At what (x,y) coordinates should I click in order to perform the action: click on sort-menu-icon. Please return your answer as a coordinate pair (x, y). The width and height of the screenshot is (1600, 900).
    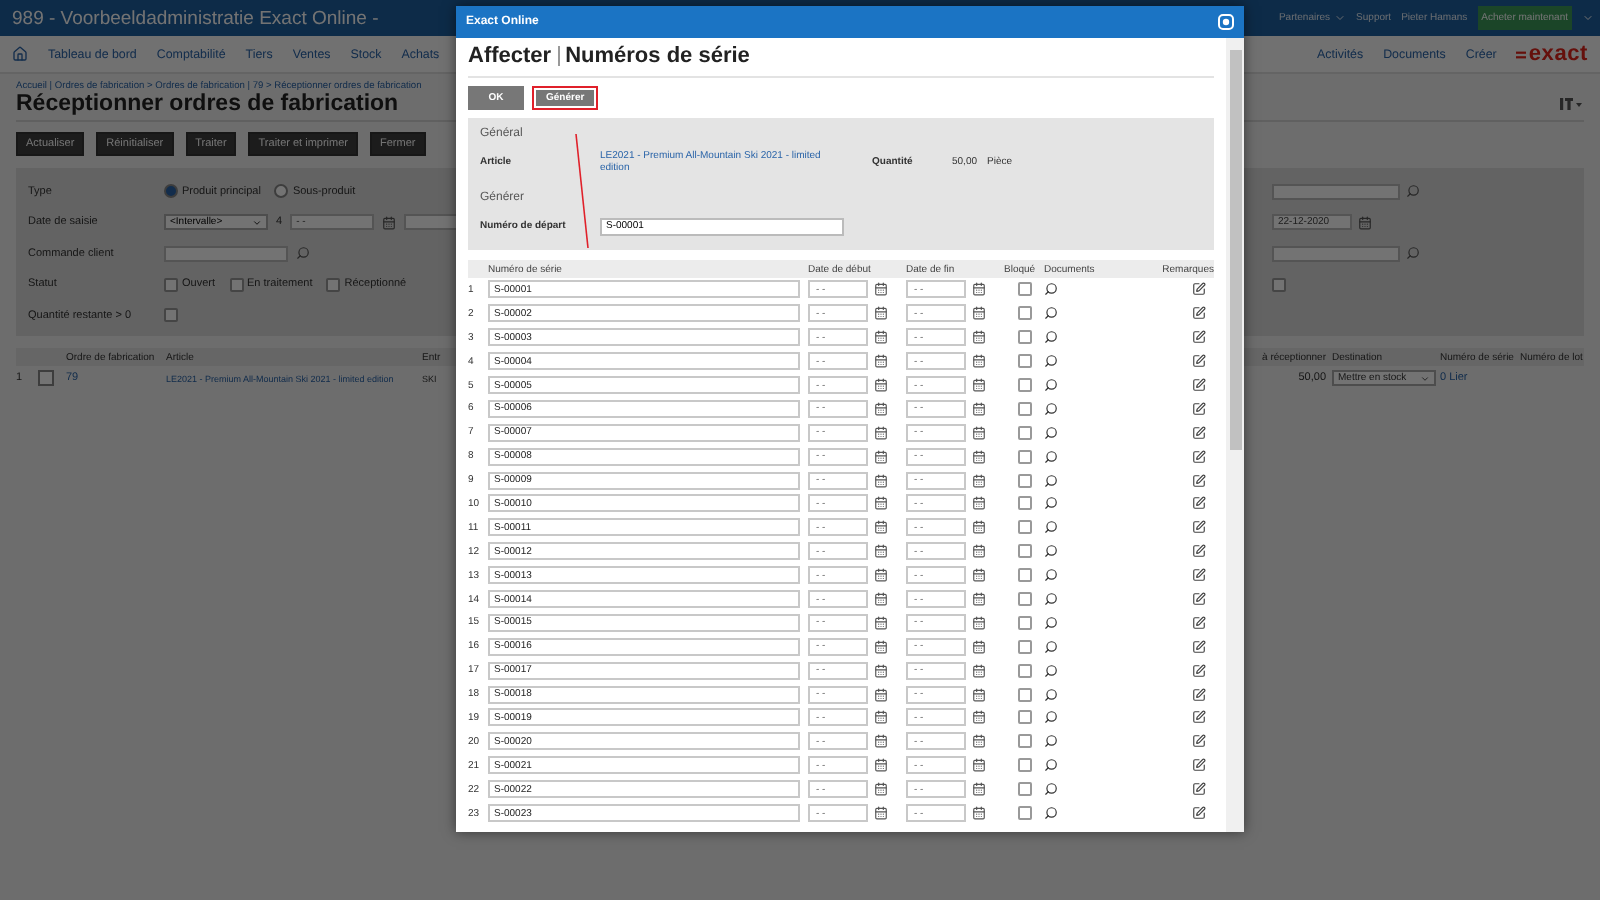
    Looking at the image, I should click on (1572, 104).